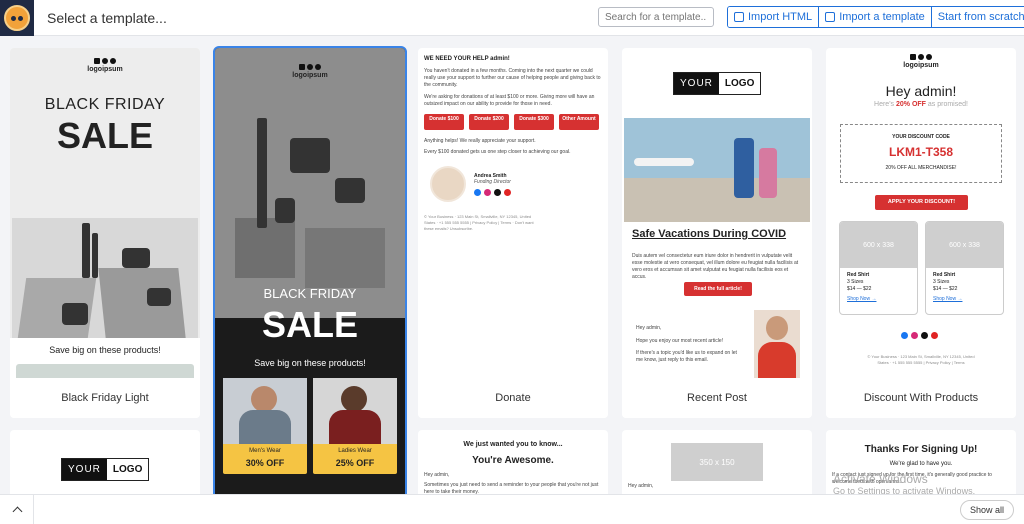 This screenshot has height=524, width=1024. I want to click on apply-discount-button: APPLY YOUR DISCOUNT!, so click(921, 202).